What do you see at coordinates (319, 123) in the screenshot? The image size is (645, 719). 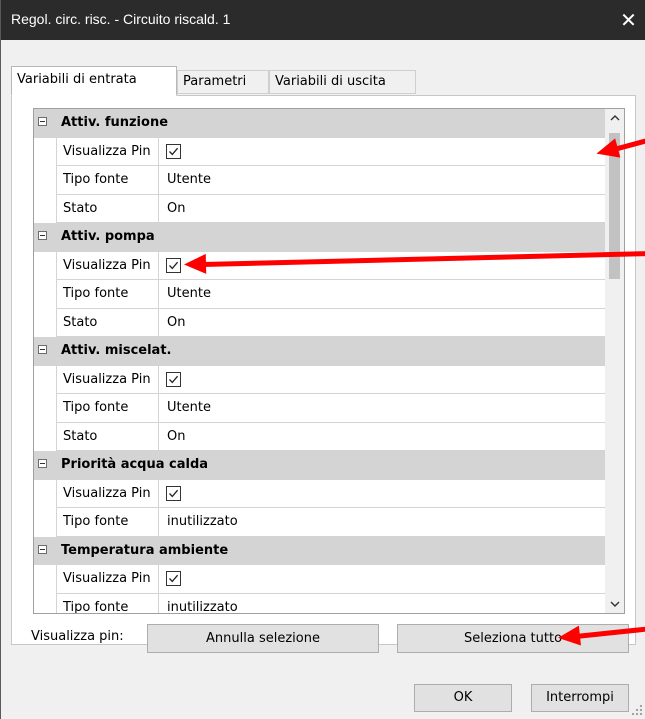 I see `category-row: Attiv. funzione` at bounding box center [319, 123].